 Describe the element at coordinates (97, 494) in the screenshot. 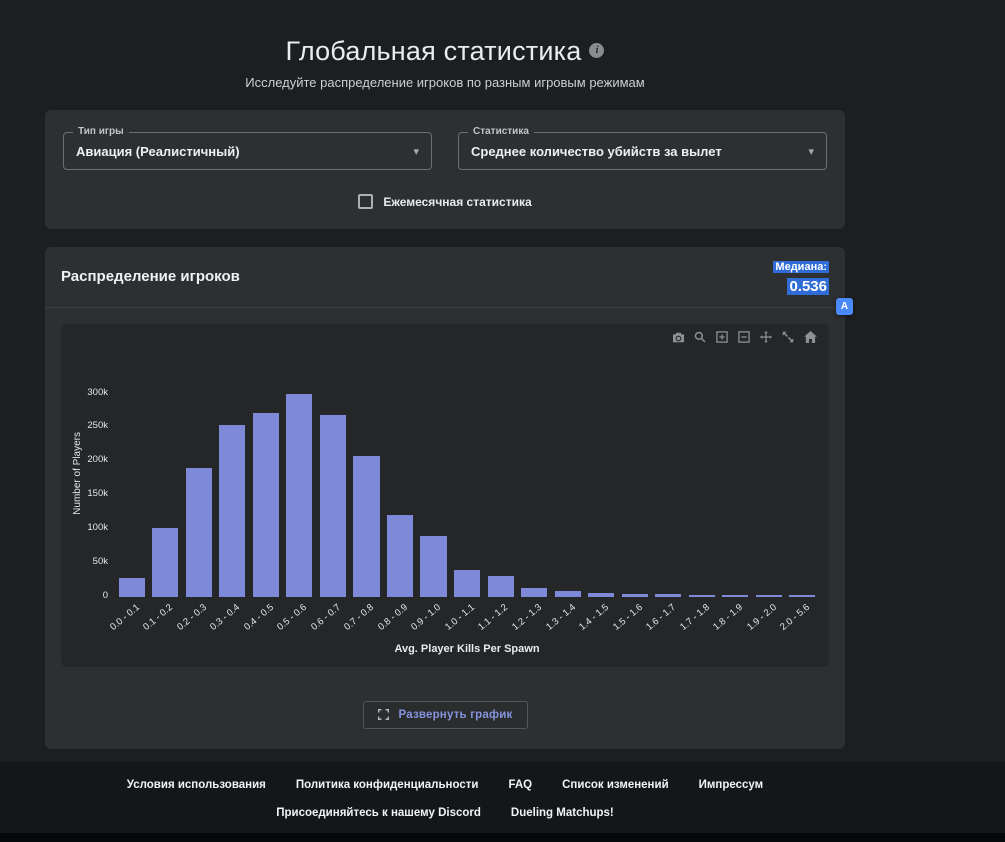

I see `y-tick-label: 150k` at that location.